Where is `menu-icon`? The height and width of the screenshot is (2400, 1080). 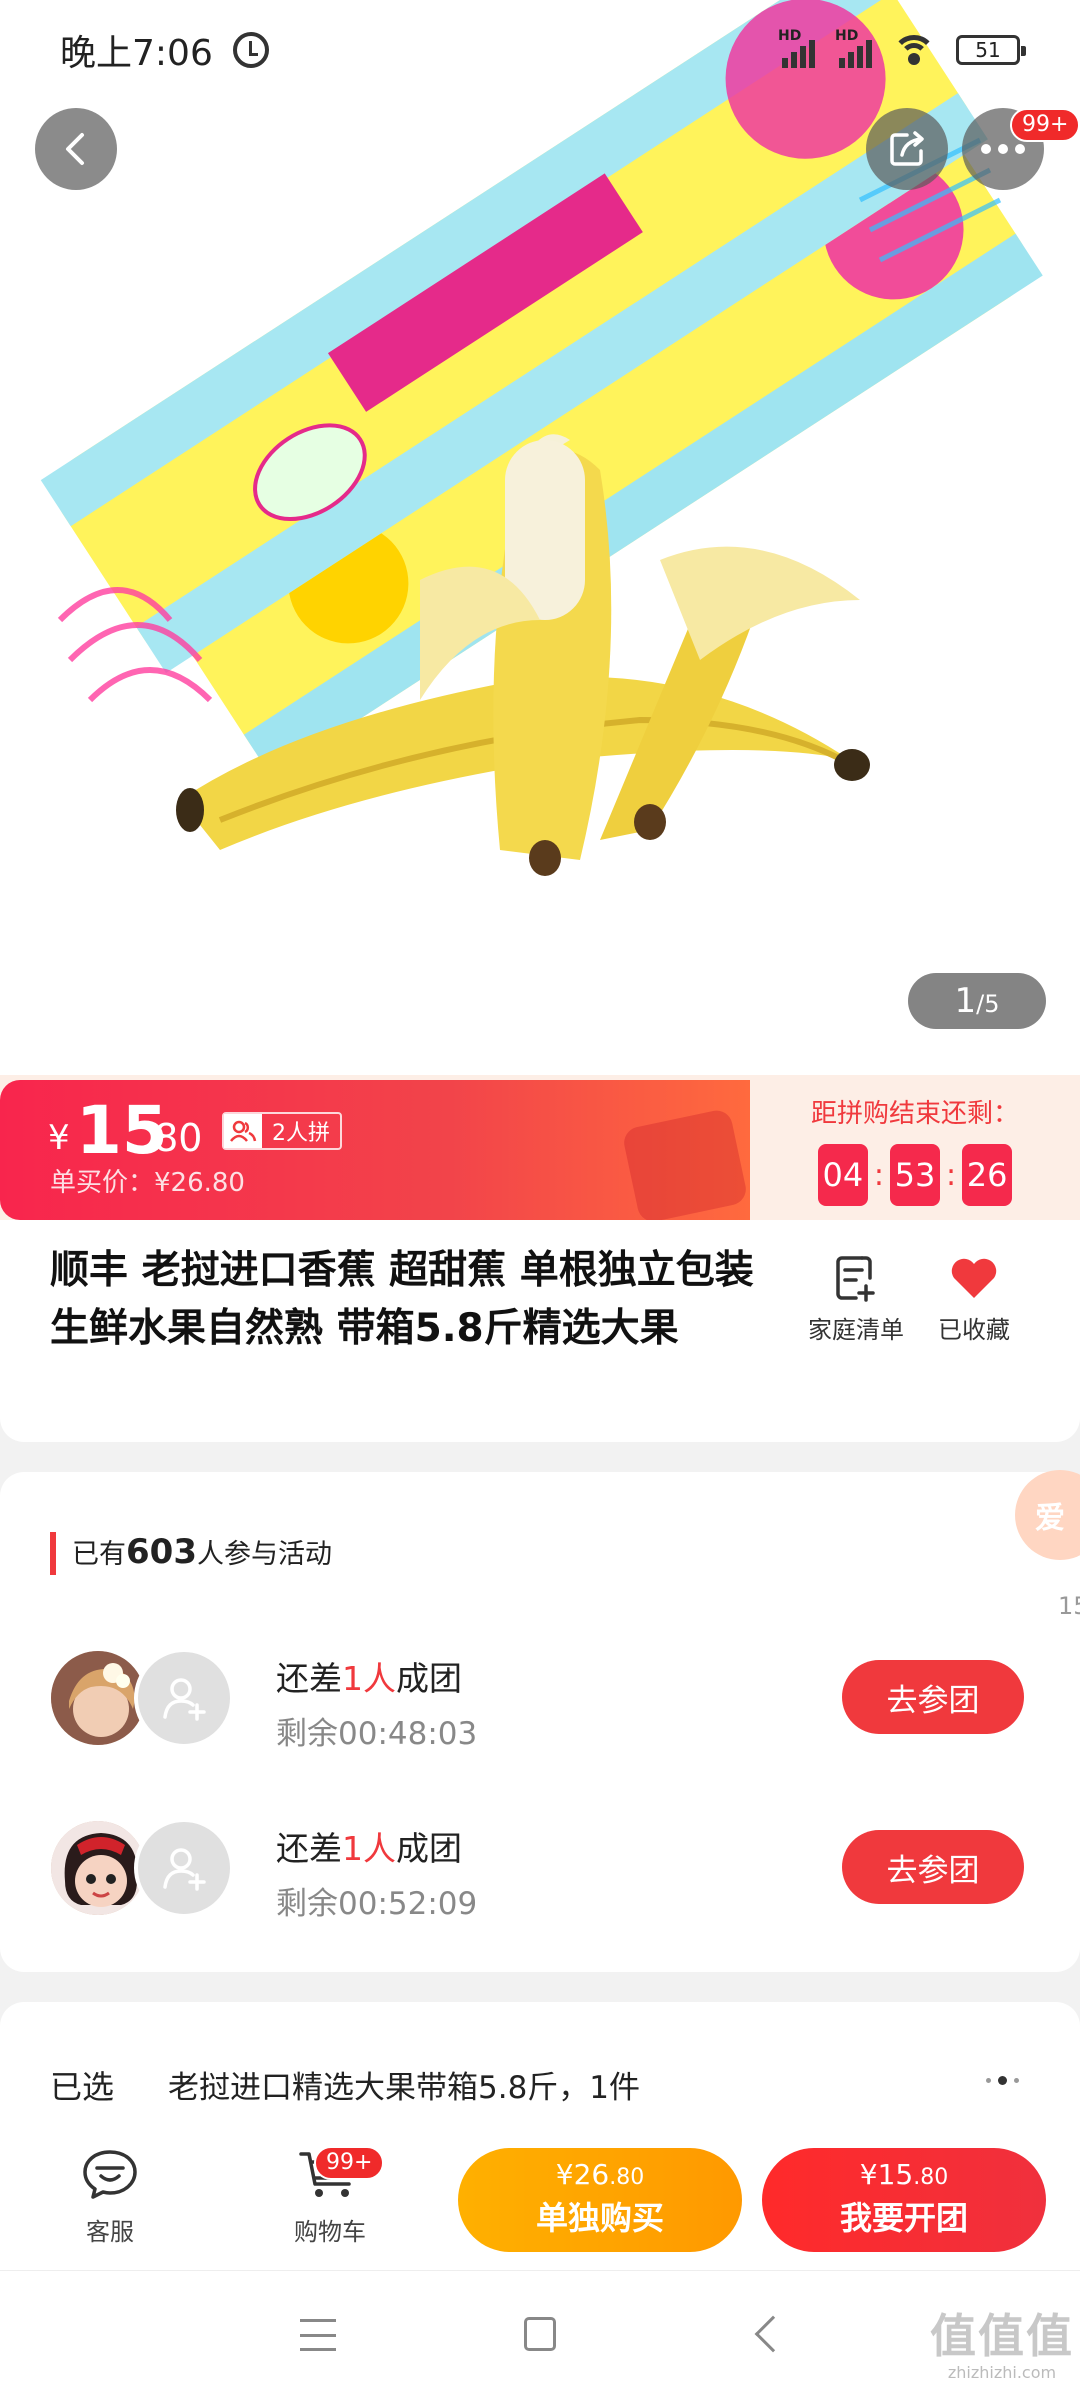
menu-icon is located at coordinates (318, 2335).